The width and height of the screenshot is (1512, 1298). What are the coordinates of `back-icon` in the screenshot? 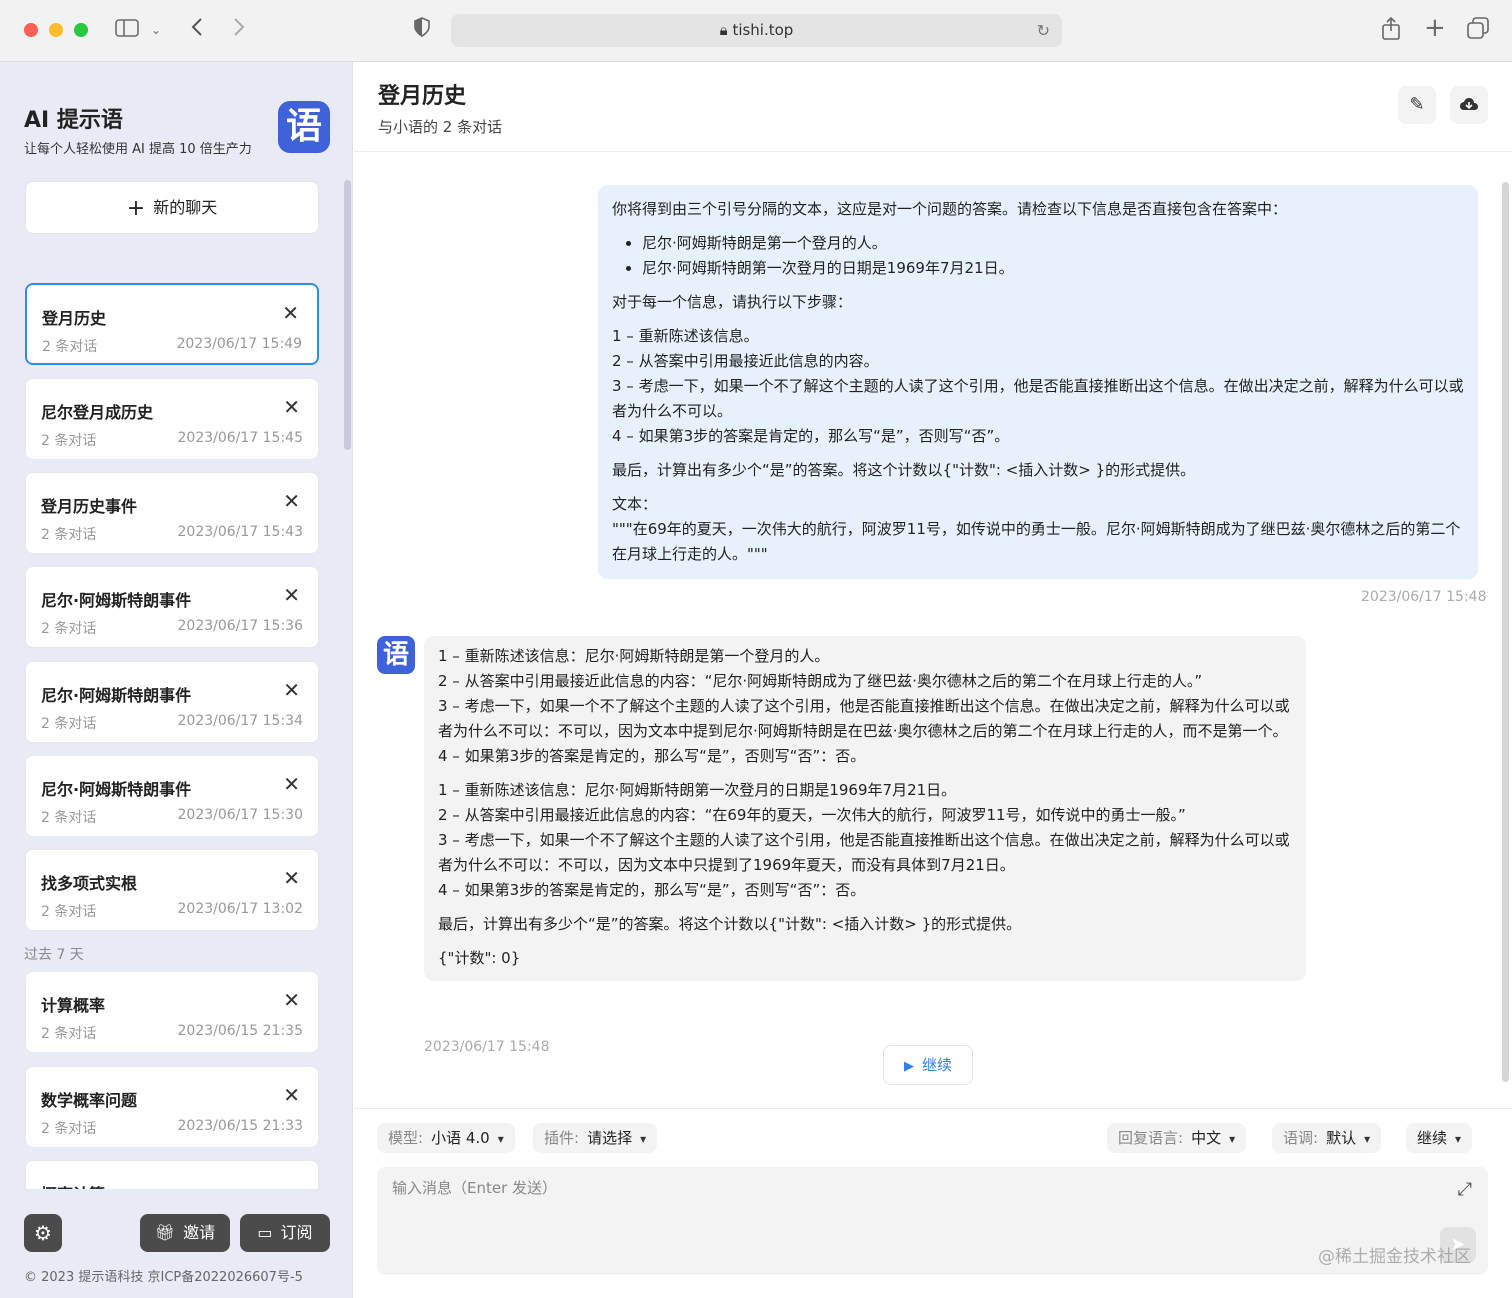 It's located at (197, 30).